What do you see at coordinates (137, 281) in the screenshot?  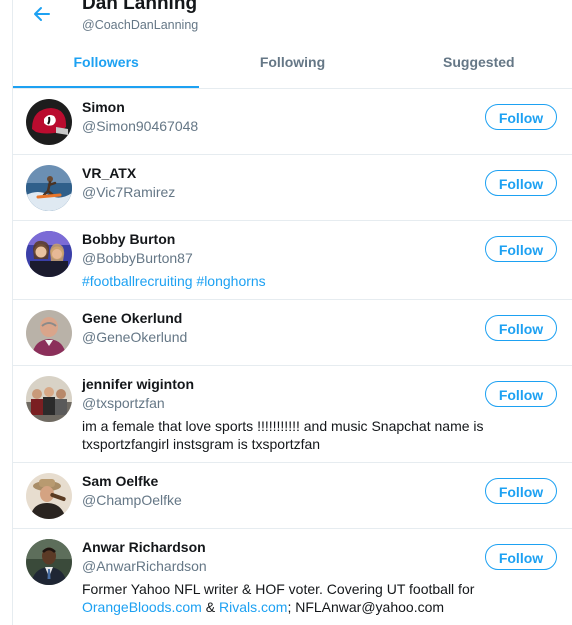 I see `hashtag-link: #footballrecruiting` at bounding box center [137, 281].